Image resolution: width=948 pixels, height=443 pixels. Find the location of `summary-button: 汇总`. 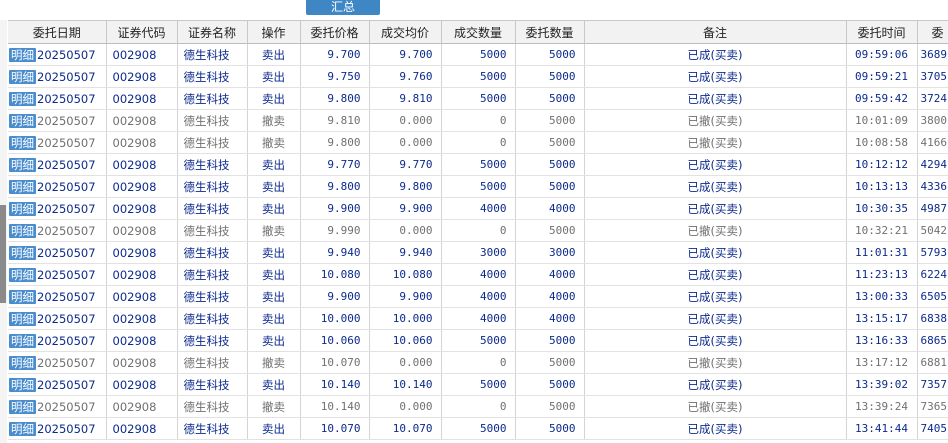

summary-button: 汇总 is located at coordinates (343, 7).